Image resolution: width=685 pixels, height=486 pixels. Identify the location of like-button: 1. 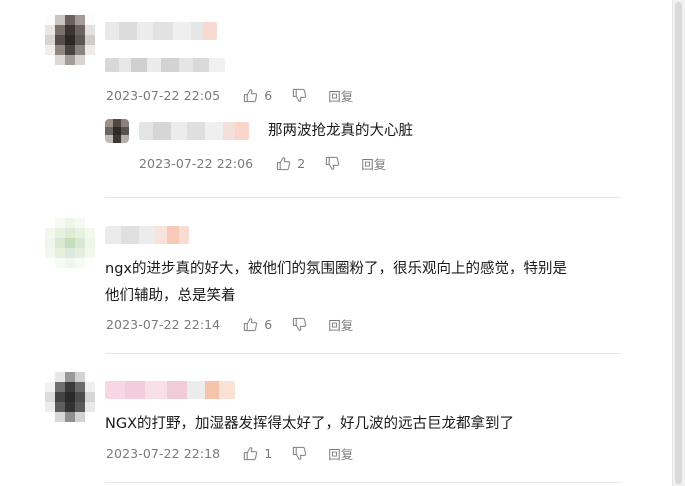
(257, 453).